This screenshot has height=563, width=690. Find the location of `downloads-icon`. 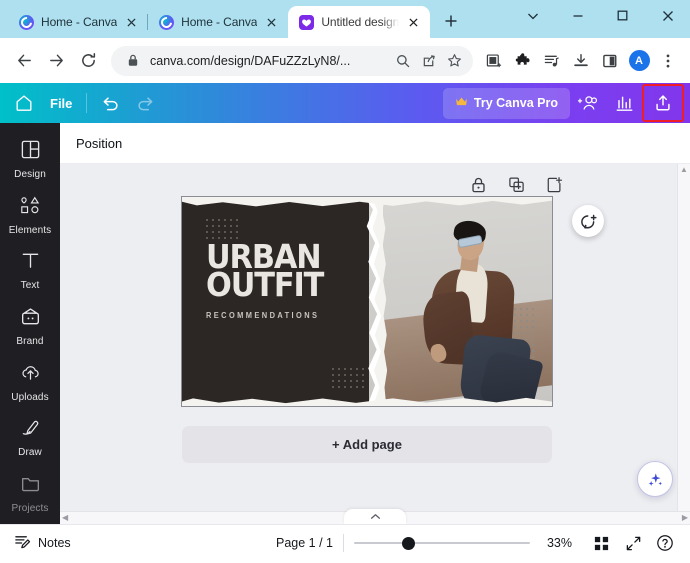

downloads-icon is located at coordinates (581, 61).